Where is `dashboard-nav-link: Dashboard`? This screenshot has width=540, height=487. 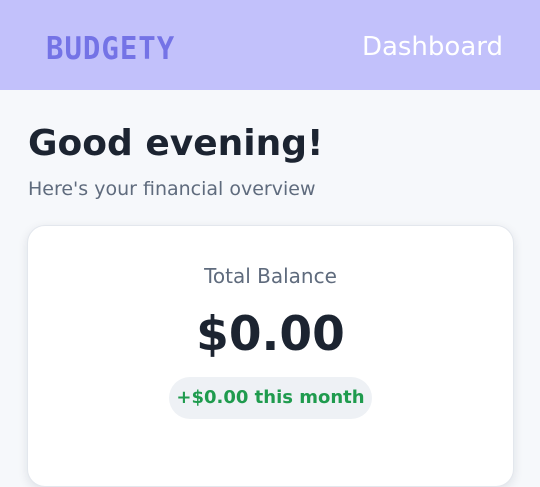 dashboard-nav-link: Dashboard is located at coordinates (432, 47).